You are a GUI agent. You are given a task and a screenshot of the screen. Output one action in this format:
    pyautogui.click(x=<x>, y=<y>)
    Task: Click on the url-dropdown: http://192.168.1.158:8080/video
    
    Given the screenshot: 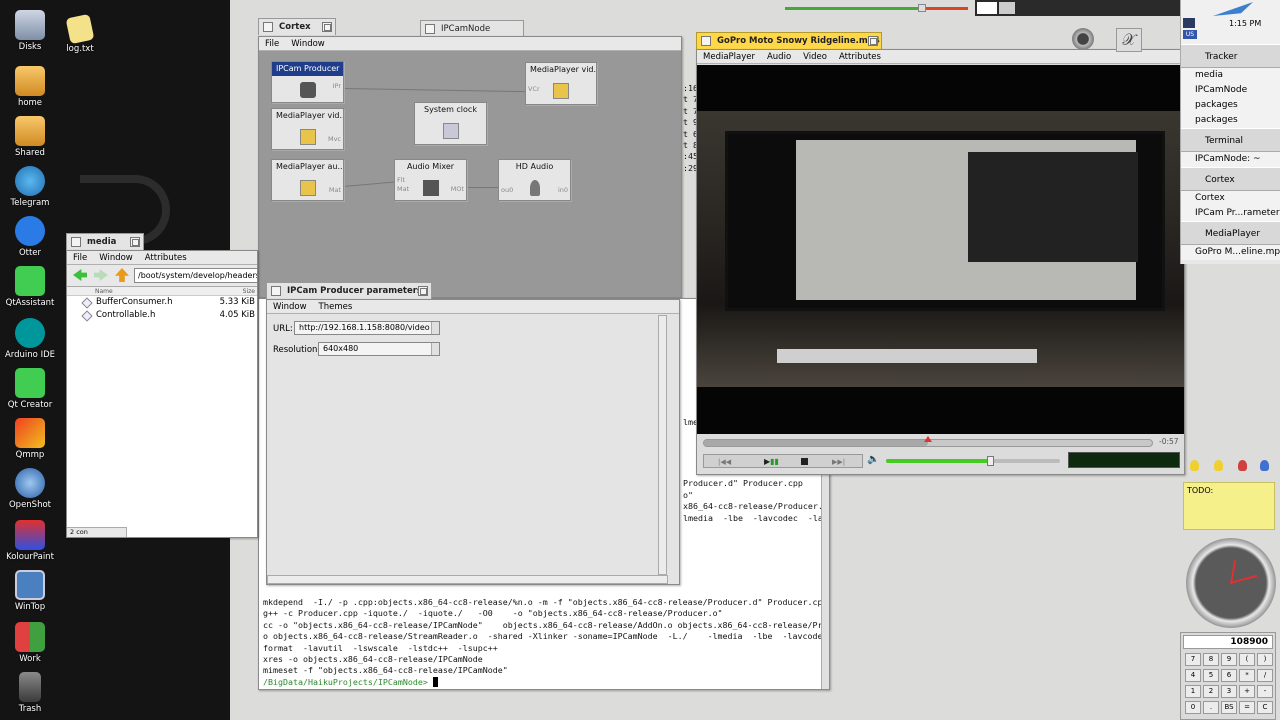 What is the action you would take?
    pyautogui.click(x=367, y=328)
    